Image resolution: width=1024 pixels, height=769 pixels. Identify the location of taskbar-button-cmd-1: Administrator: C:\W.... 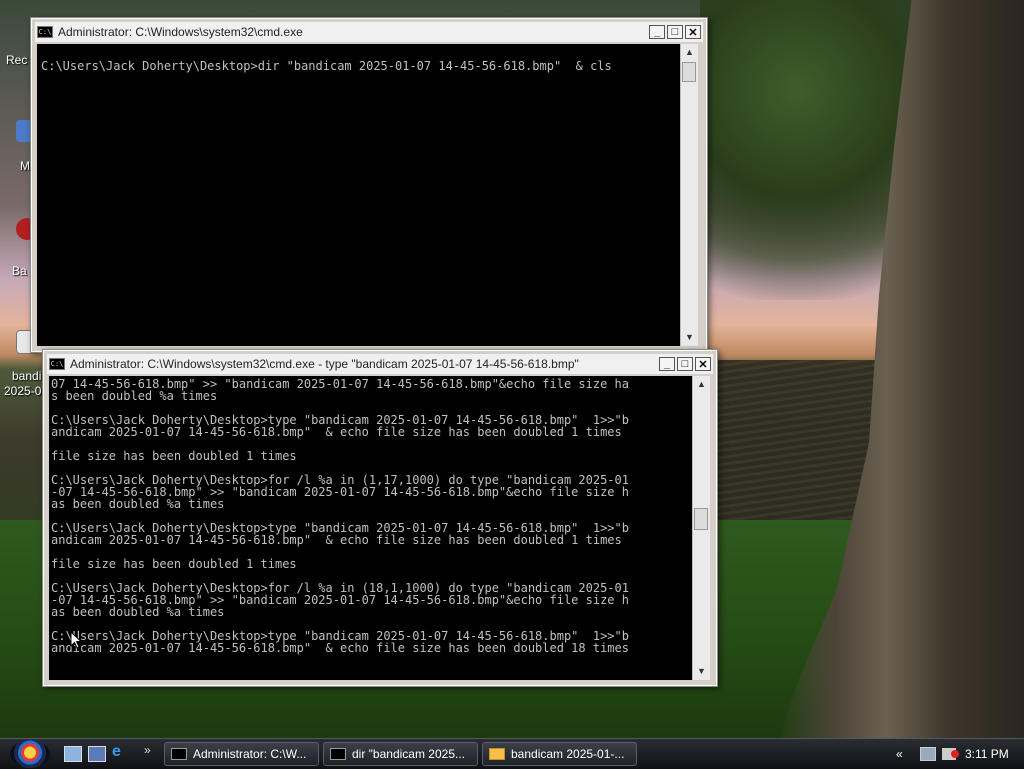
(241, 754).